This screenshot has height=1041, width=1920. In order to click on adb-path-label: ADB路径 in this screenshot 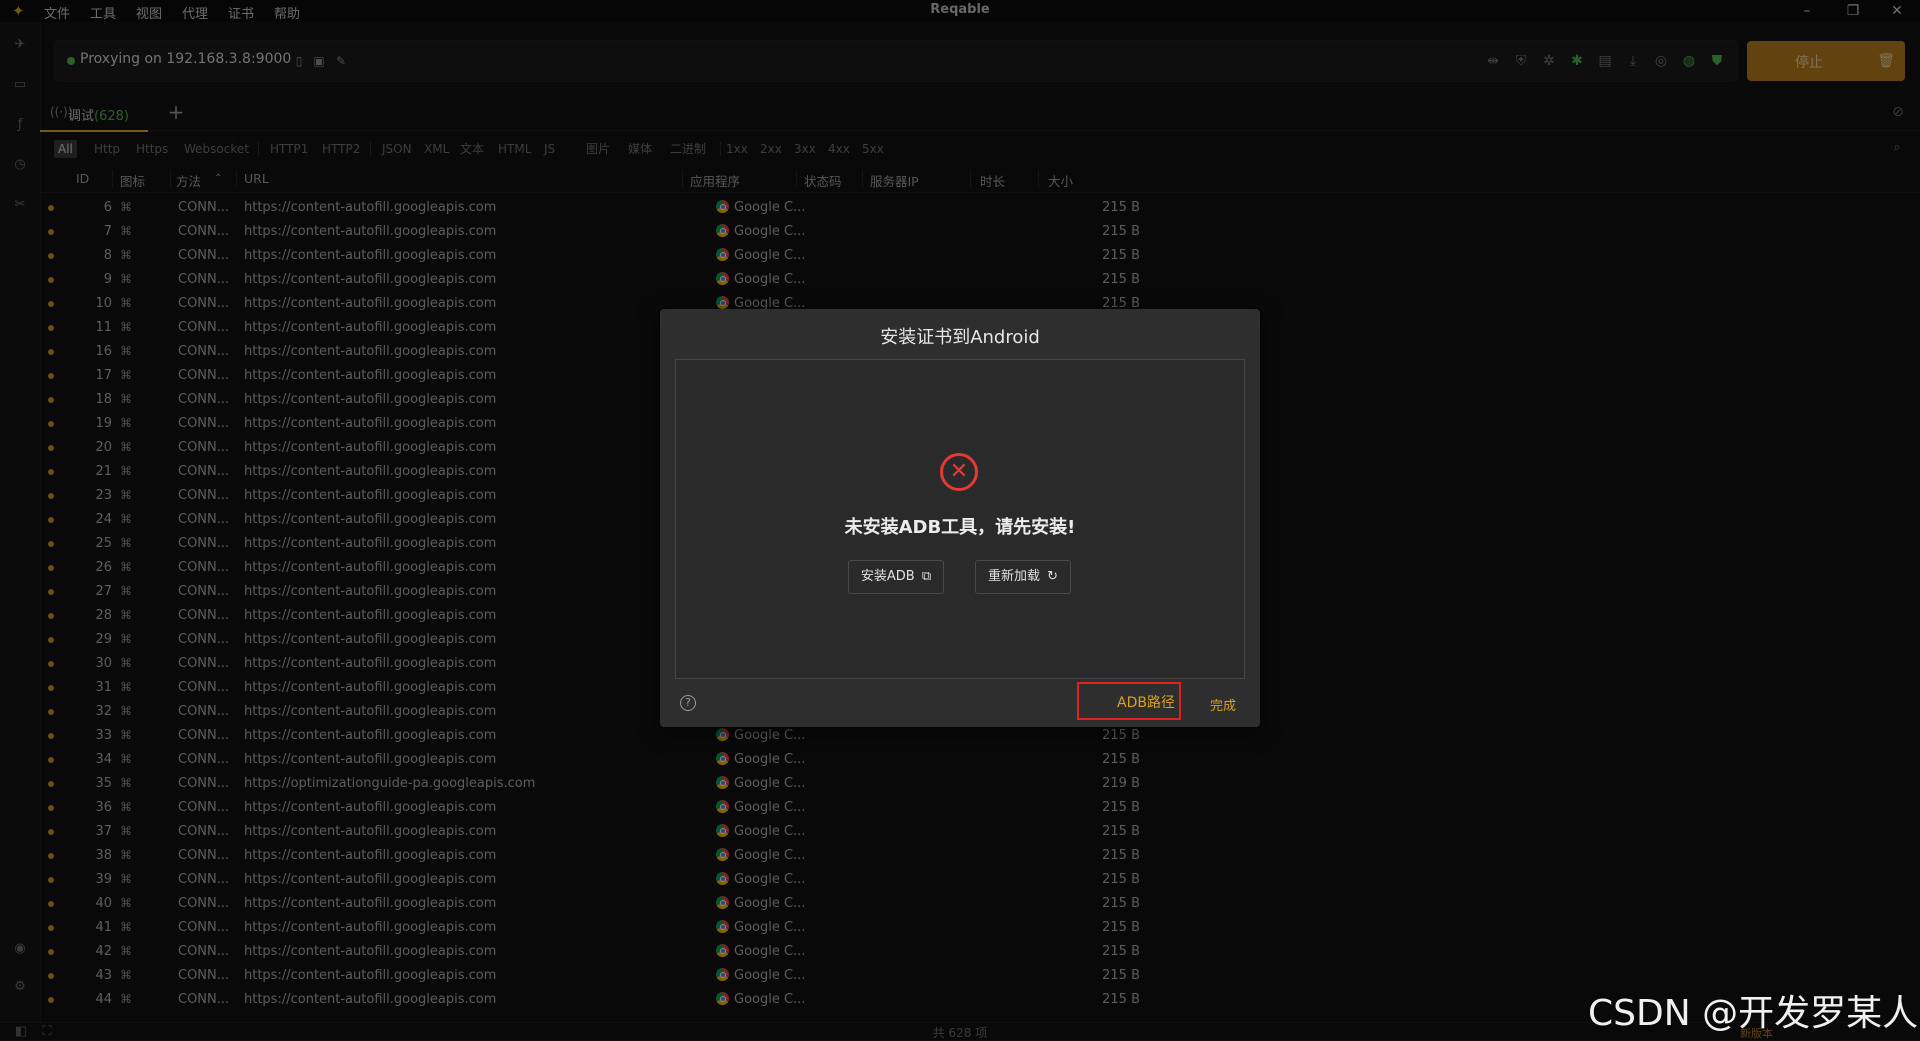, I will do `click(1146, 703)`.